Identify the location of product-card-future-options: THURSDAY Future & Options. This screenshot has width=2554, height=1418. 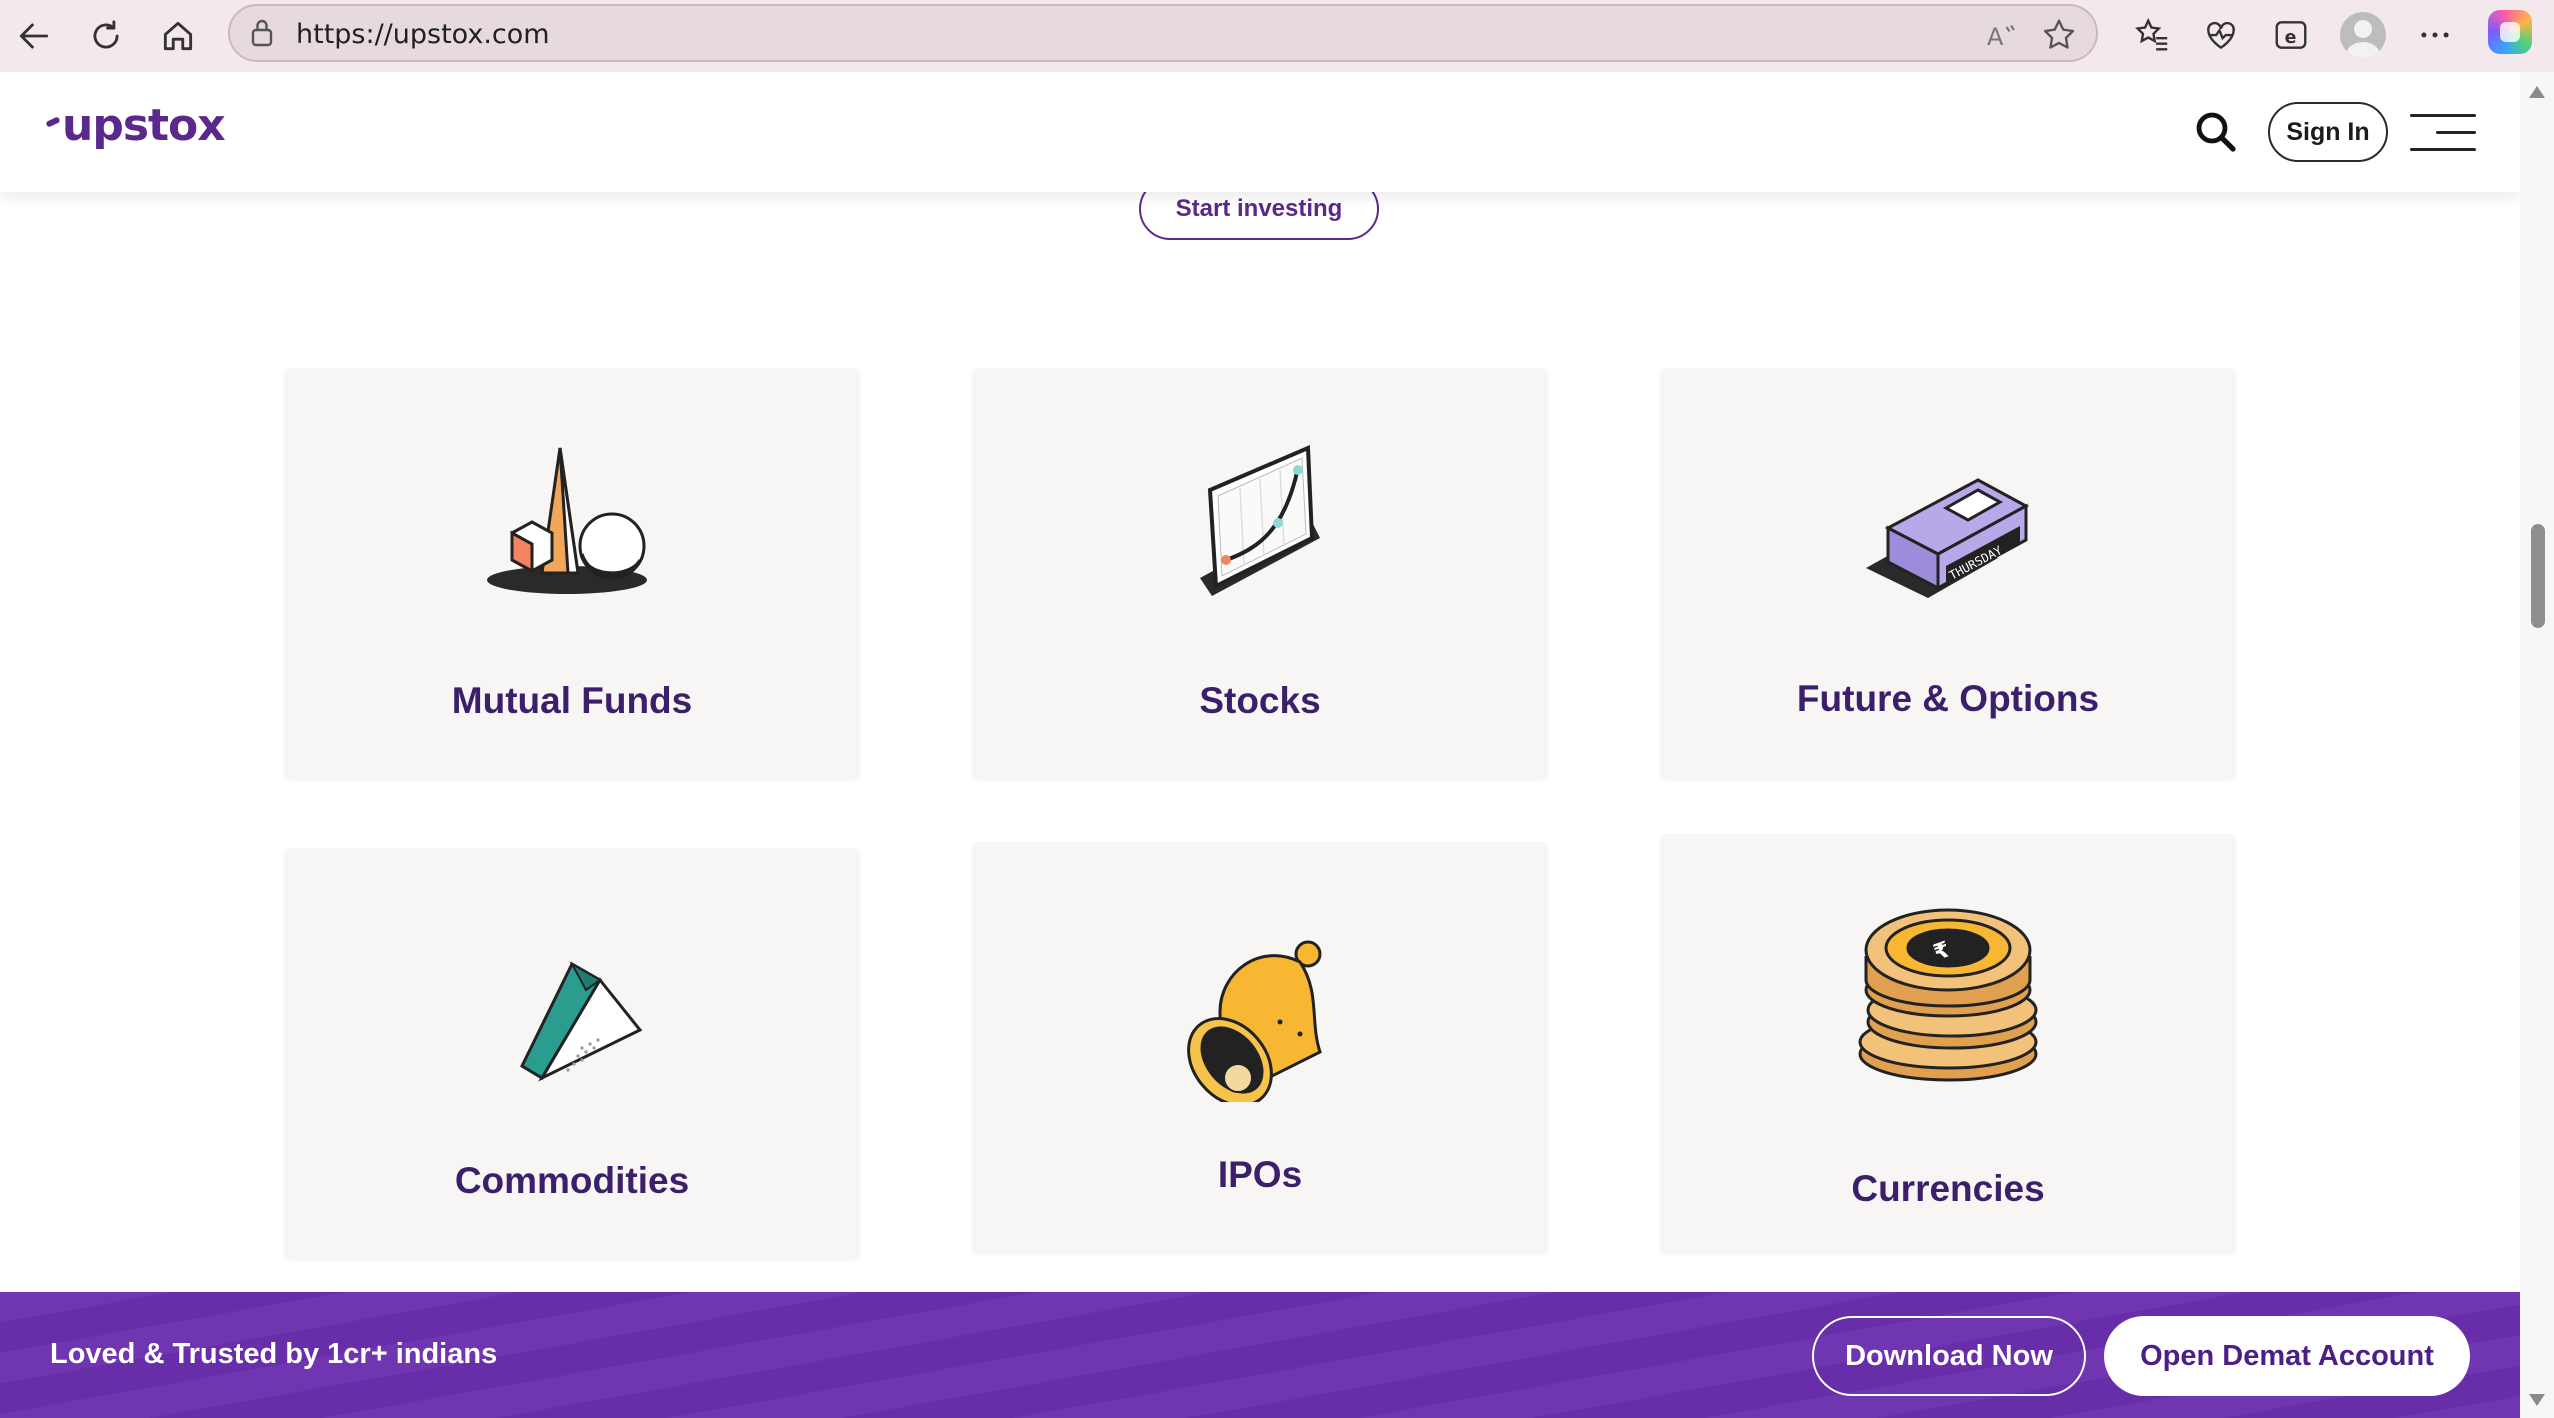
(1948, 574).